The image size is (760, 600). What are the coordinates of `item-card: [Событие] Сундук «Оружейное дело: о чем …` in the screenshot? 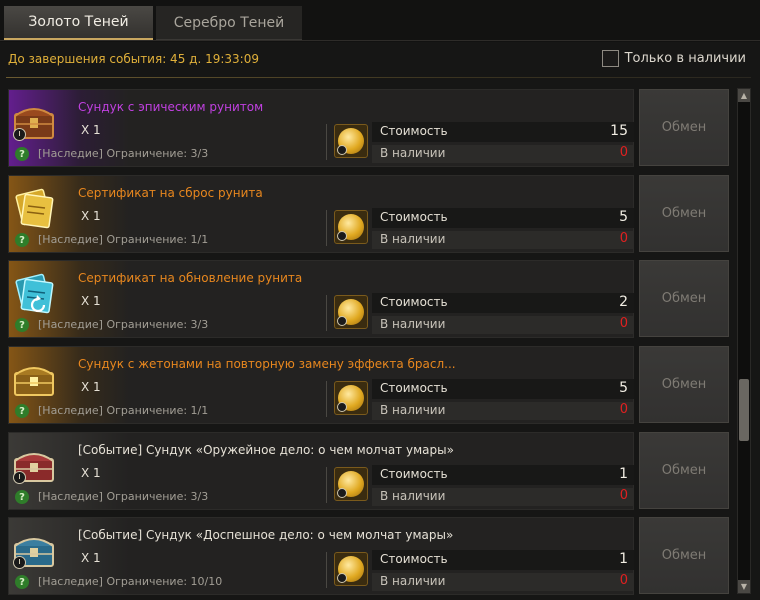 It's located at (321, 471).